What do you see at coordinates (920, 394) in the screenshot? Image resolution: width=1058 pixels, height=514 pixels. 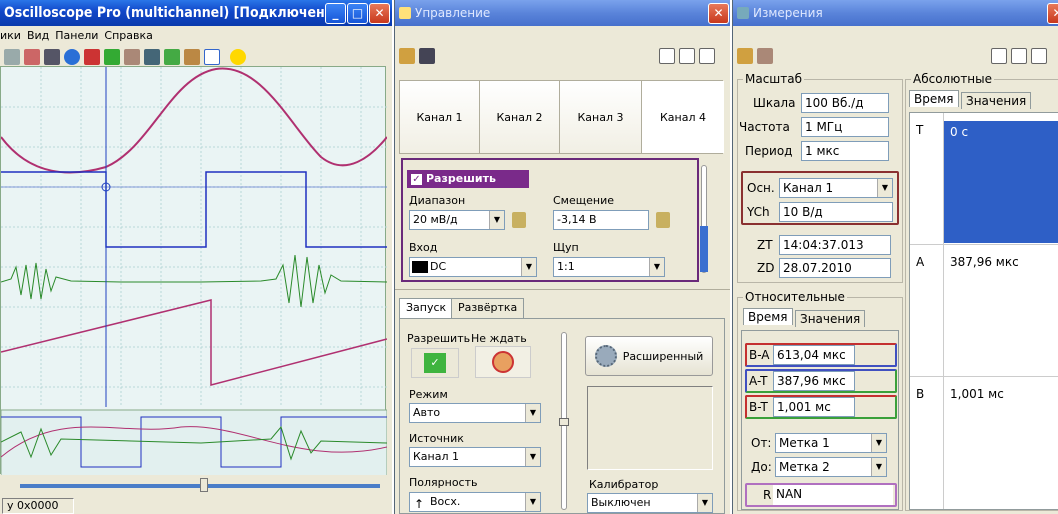 I see `row-b-label: B` at bounding box center [920, 394].